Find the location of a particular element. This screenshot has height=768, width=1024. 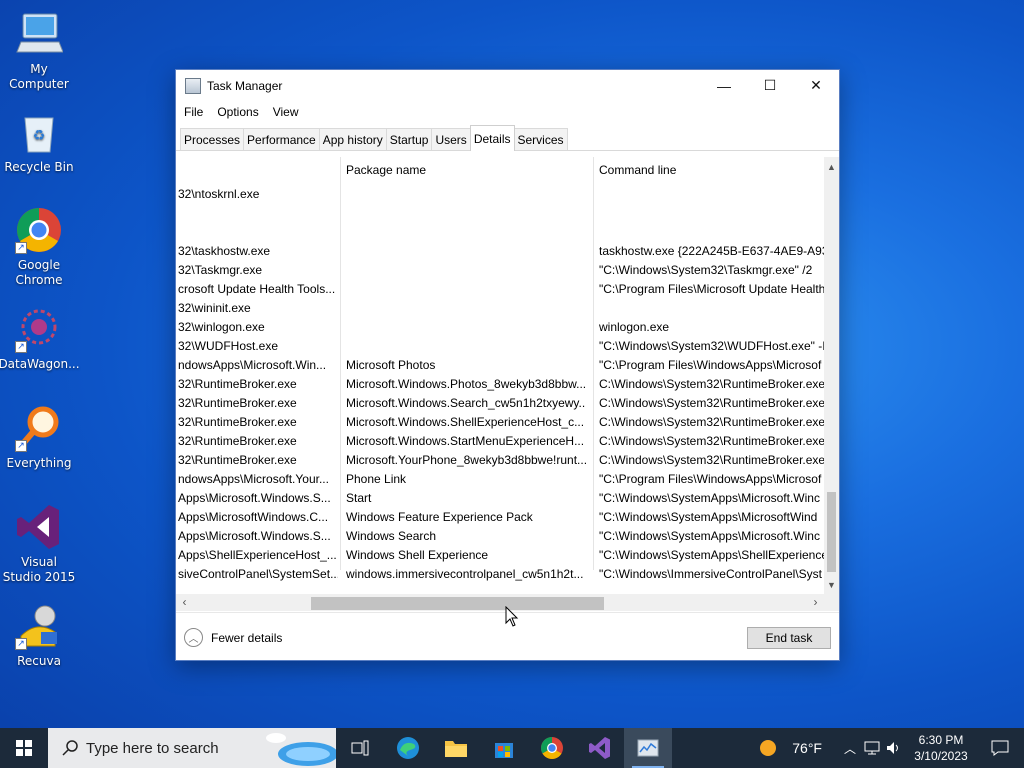

column-header-command-line: Command line is located at coordinates (709, 170).